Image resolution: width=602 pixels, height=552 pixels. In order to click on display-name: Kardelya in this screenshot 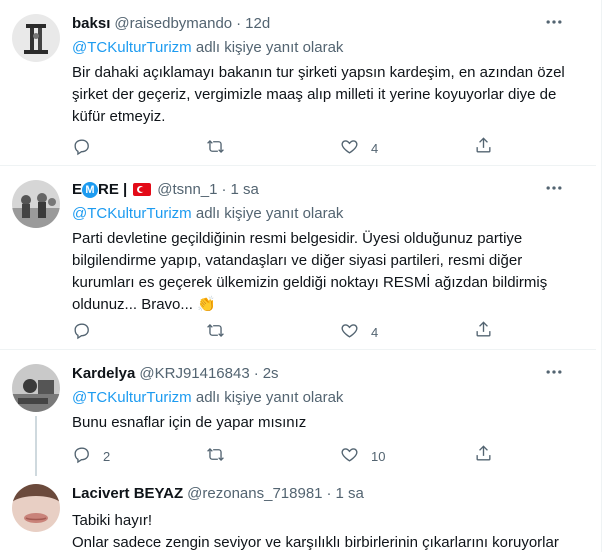, I will do `click(103, 374)`.